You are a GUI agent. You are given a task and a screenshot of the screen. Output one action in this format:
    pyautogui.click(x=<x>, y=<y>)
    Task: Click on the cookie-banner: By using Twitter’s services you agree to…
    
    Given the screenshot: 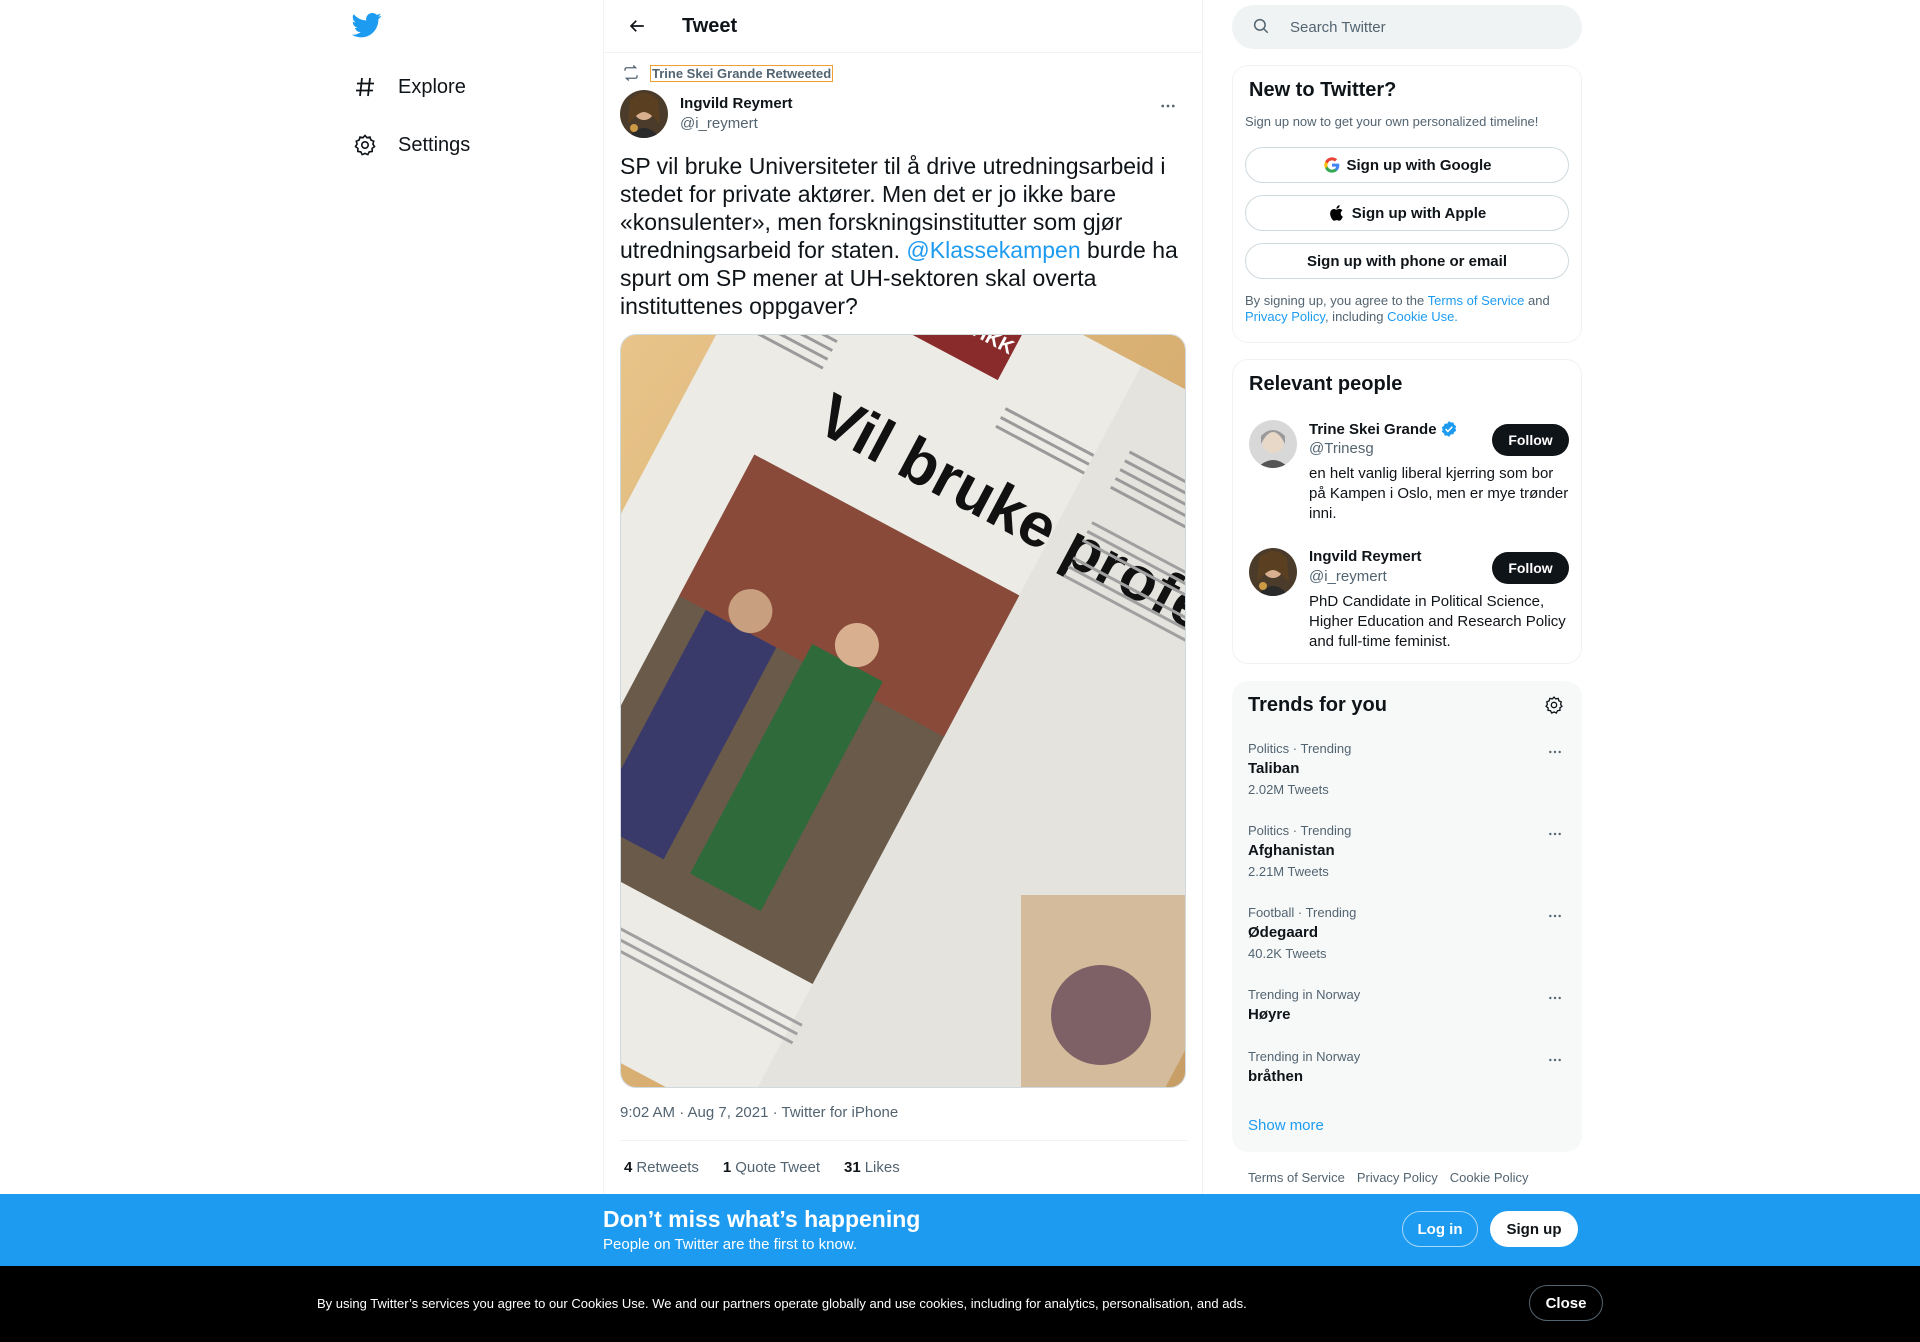 What is the action you would take?
    pyautogui.click(x=960, y=1304)
    